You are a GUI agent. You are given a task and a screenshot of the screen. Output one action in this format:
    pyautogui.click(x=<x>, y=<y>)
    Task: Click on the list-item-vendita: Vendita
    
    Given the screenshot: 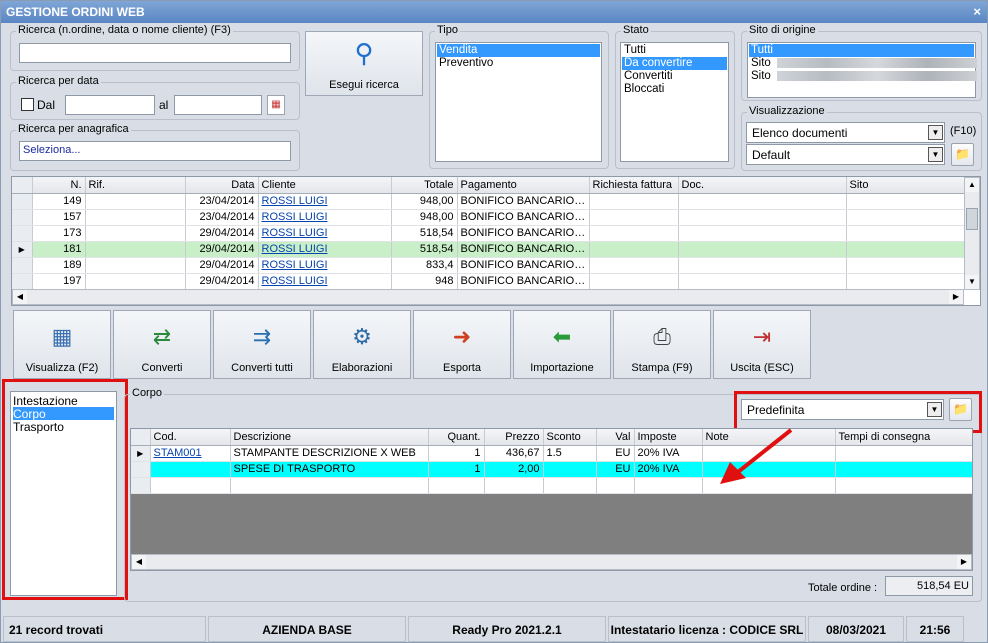 What is the action you would take?
    pyautogui.click(x=518, y=50)
    